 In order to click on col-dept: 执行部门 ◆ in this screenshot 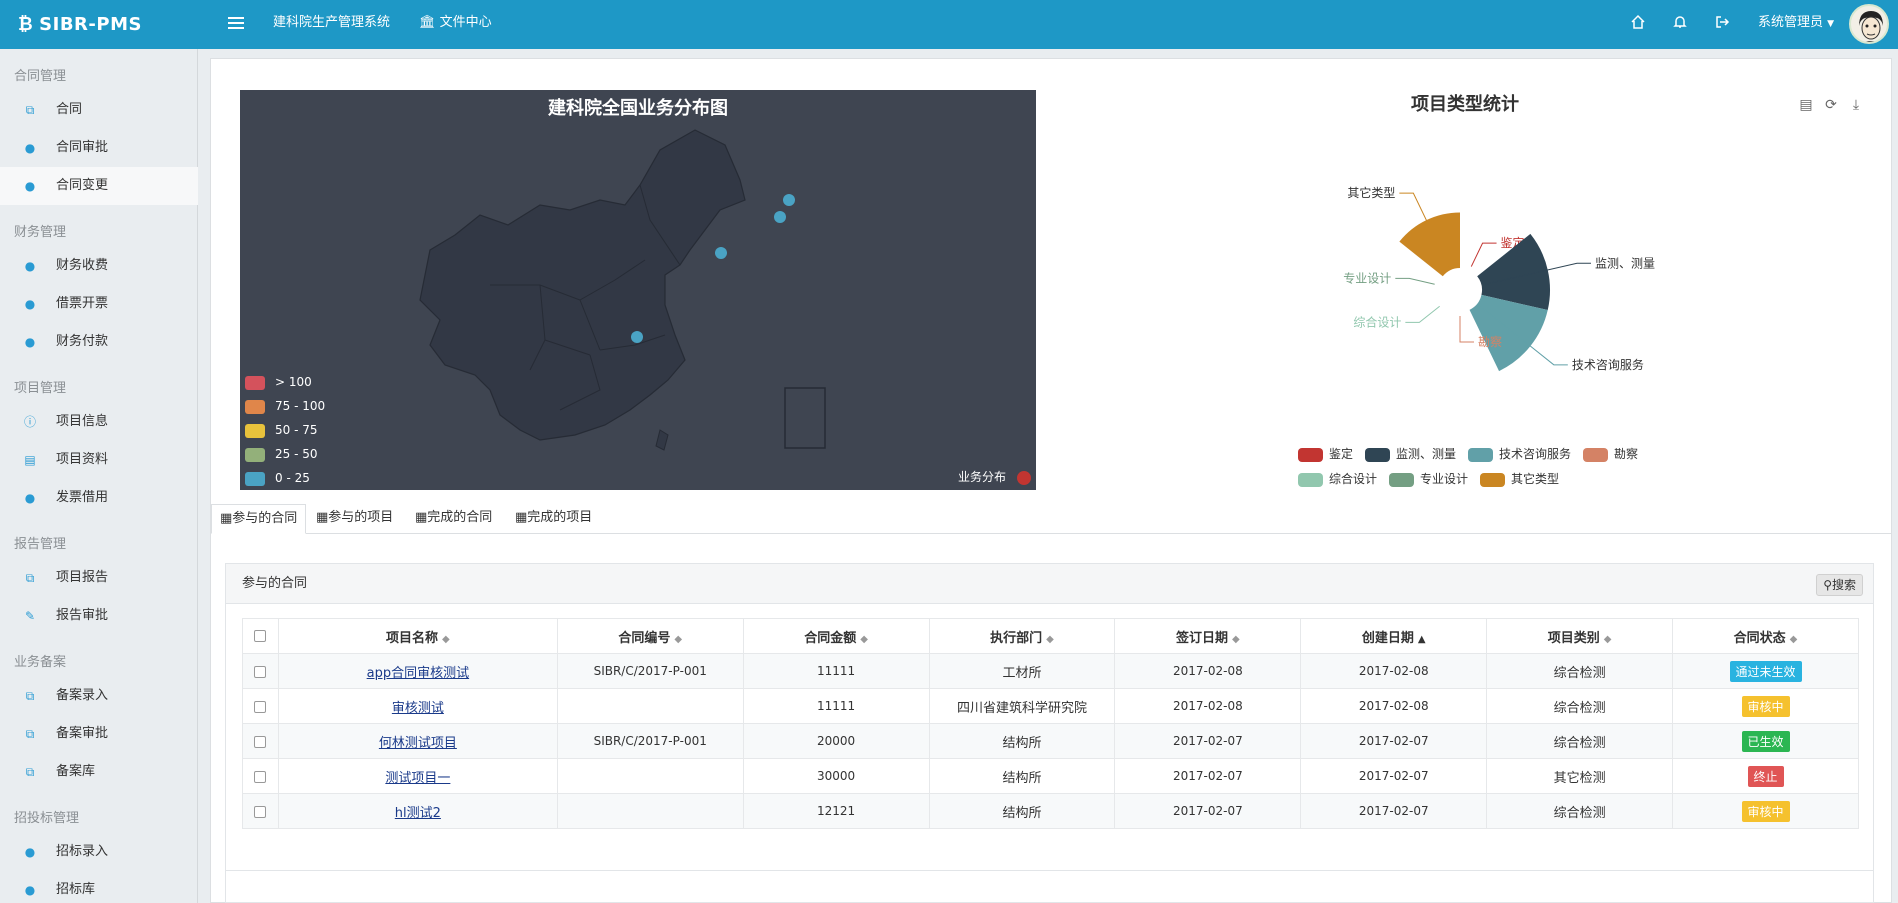, I will do `click(1022, 636)`.